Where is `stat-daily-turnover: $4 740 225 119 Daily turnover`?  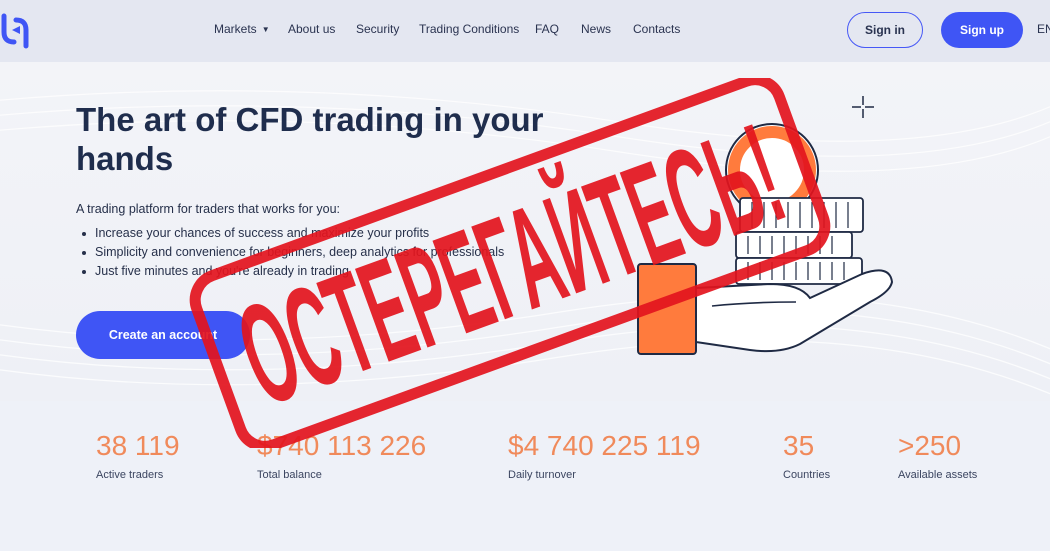 stat-daily-turnover: $4 740 225 119 Daily turnover is located at coordinates (604, 455).